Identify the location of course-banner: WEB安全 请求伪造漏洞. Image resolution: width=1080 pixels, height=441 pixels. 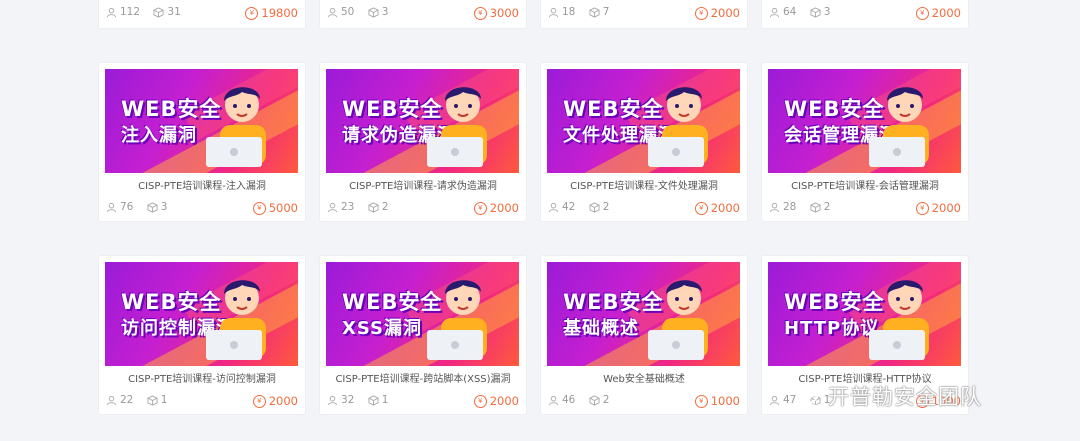
(422, 121).